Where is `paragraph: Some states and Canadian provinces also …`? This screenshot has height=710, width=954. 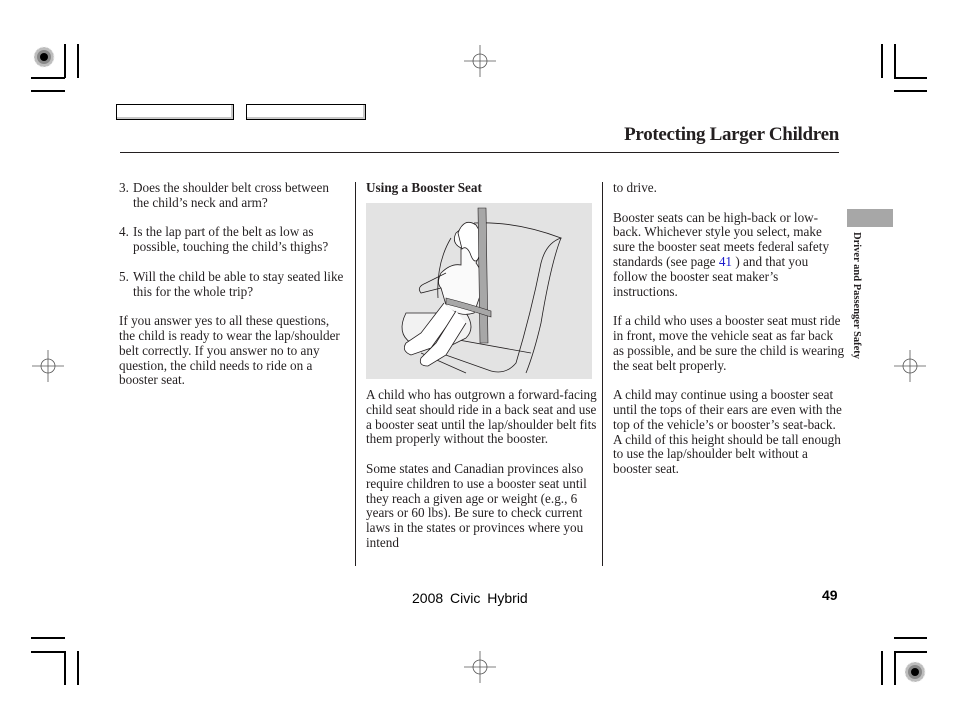 paragraph: Some states and Canadian provinces also … is located at coordinates (476, 505).